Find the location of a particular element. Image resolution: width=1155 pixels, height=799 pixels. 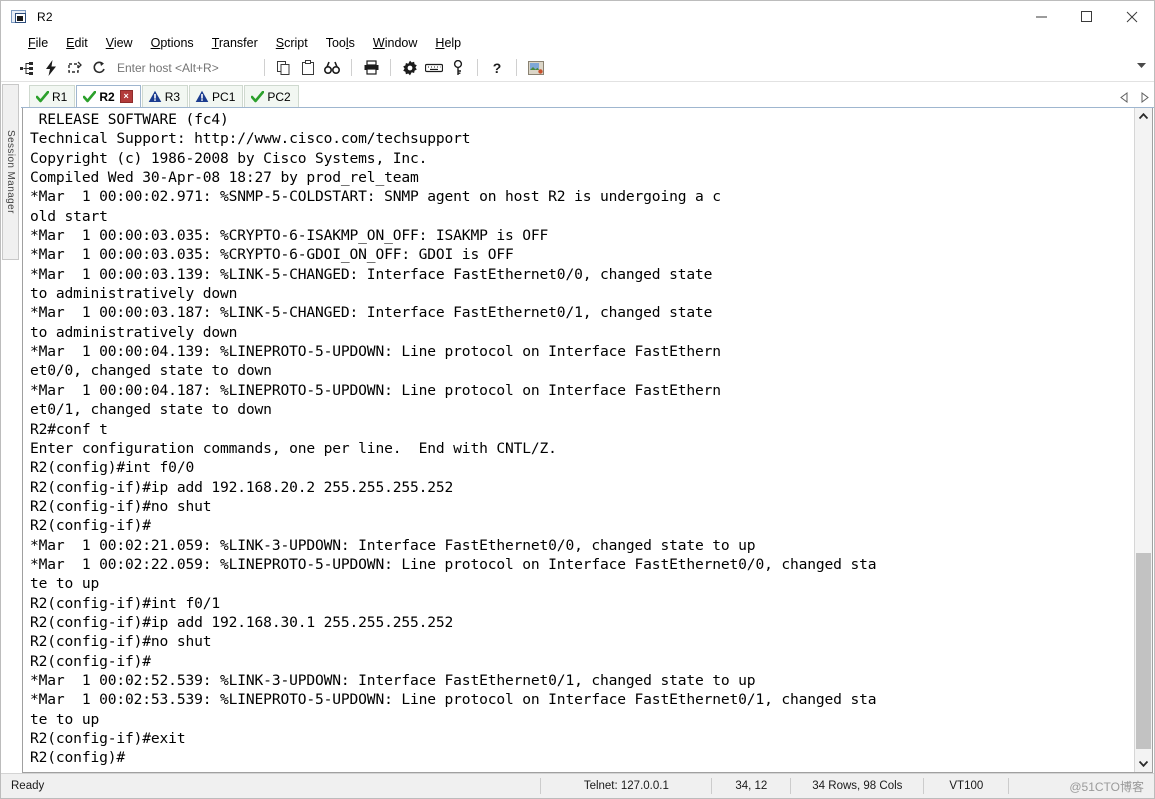

connect-icon is located at coordinates (27, 68).